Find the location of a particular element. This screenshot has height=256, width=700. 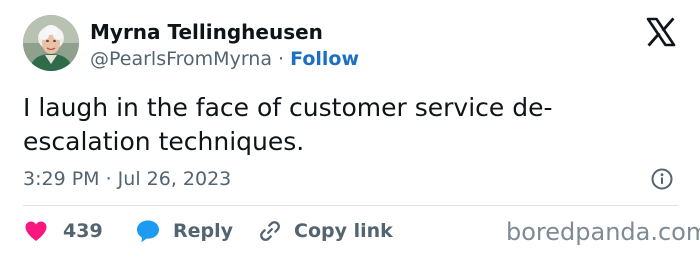

author-name: Myrna Tellingheusen is located at coordinates (206, 32).